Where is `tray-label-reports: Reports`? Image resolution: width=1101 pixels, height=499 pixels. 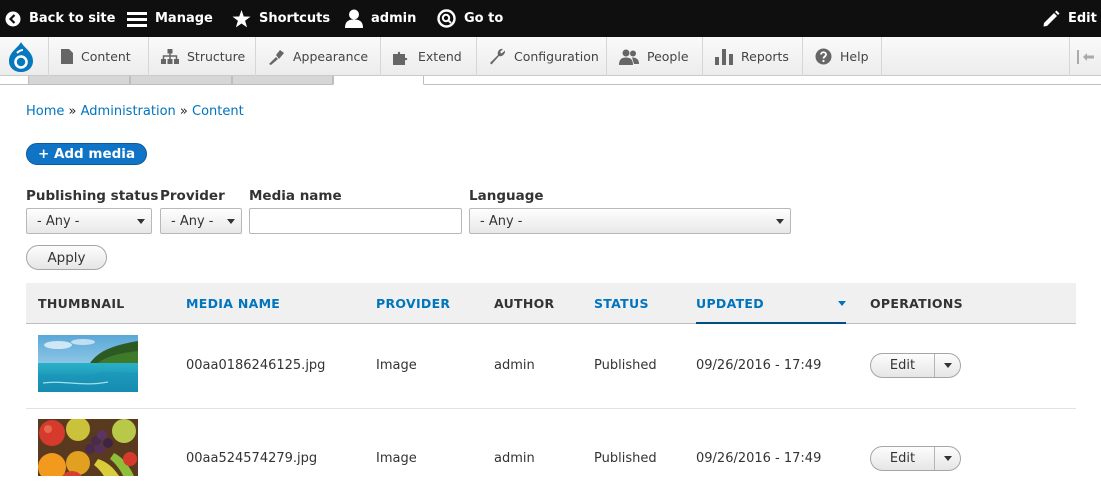 tray-label-reports: Reports is located at coordinates (765, 56).